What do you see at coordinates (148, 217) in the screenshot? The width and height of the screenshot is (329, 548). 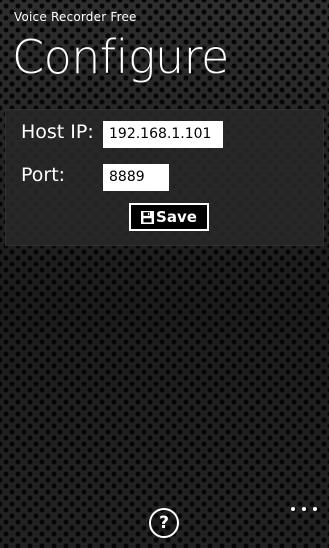 I see `save-icon` at bounding box center [148, 217].